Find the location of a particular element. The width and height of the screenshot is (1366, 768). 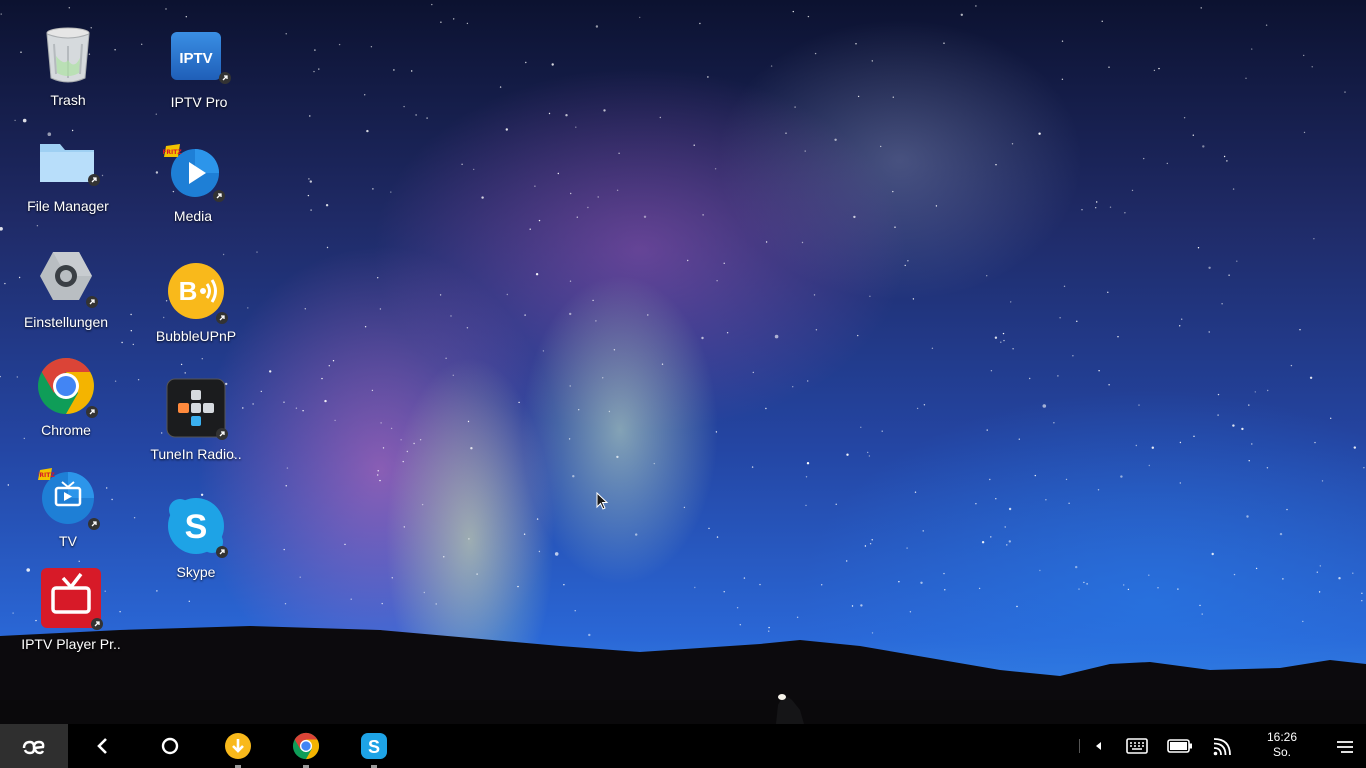

home-button is located at coordinates (170, 746).